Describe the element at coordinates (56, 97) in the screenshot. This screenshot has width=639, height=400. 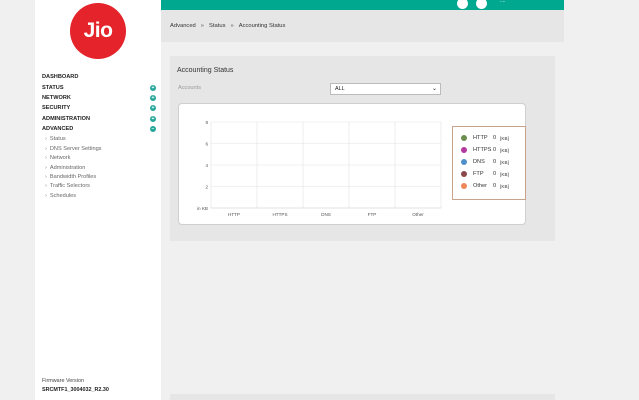
I see `nav-label: NETWORK` at that location.